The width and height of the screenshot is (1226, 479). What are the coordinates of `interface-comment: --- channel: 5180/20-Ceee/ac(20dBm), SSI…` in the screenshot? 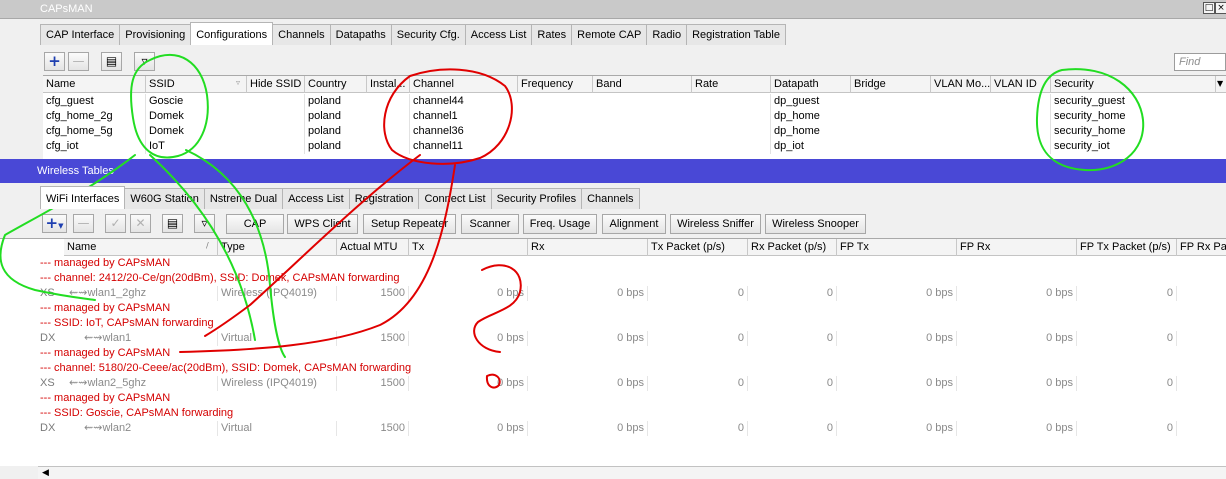 It's located at (613, 368).